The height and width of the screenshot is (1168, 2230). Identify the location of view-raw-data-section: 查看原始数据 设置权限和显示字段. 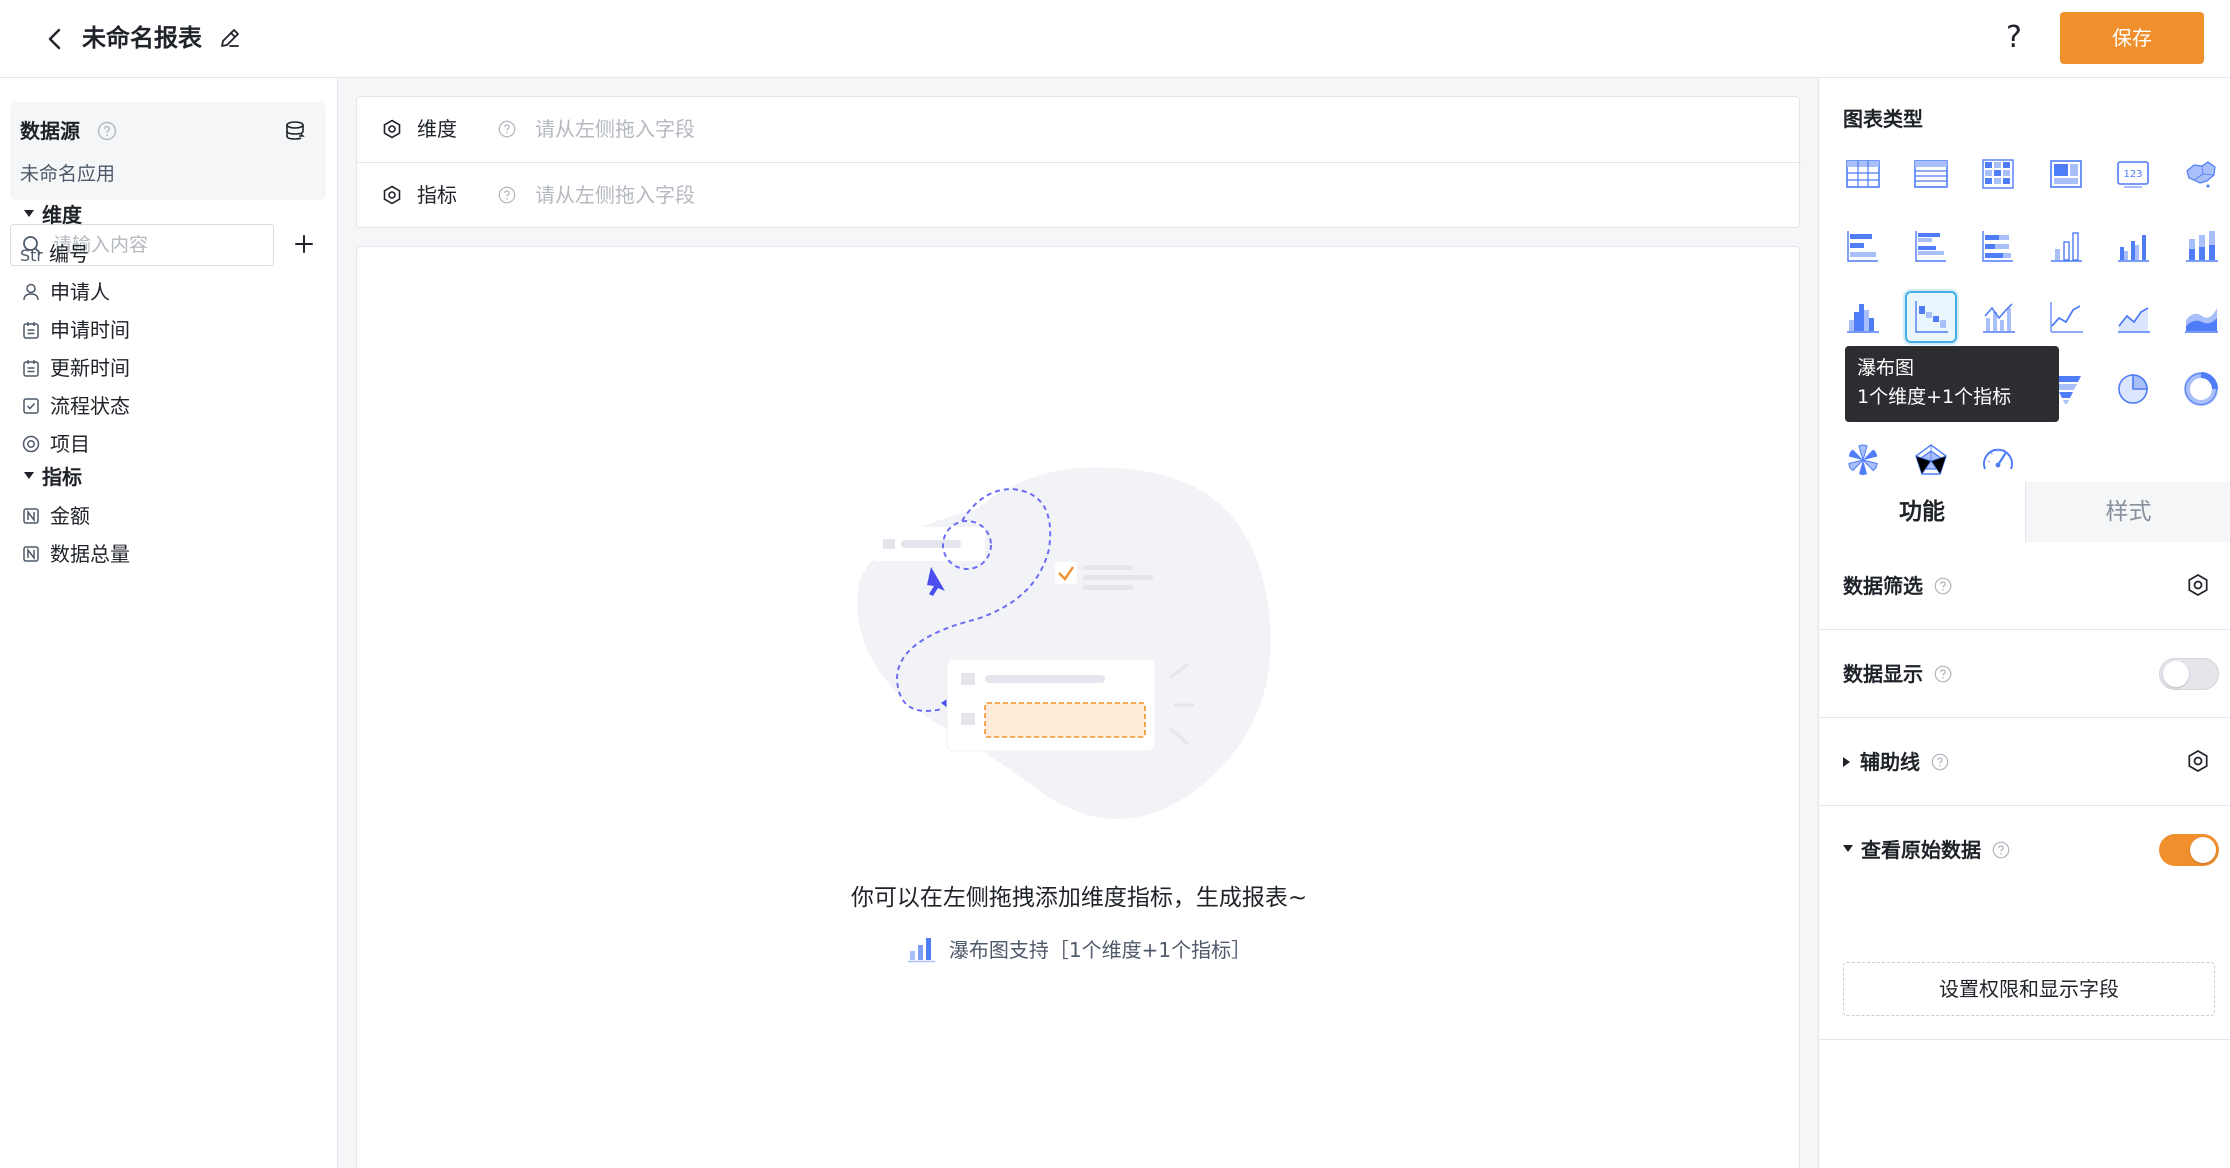
(2024, 923).